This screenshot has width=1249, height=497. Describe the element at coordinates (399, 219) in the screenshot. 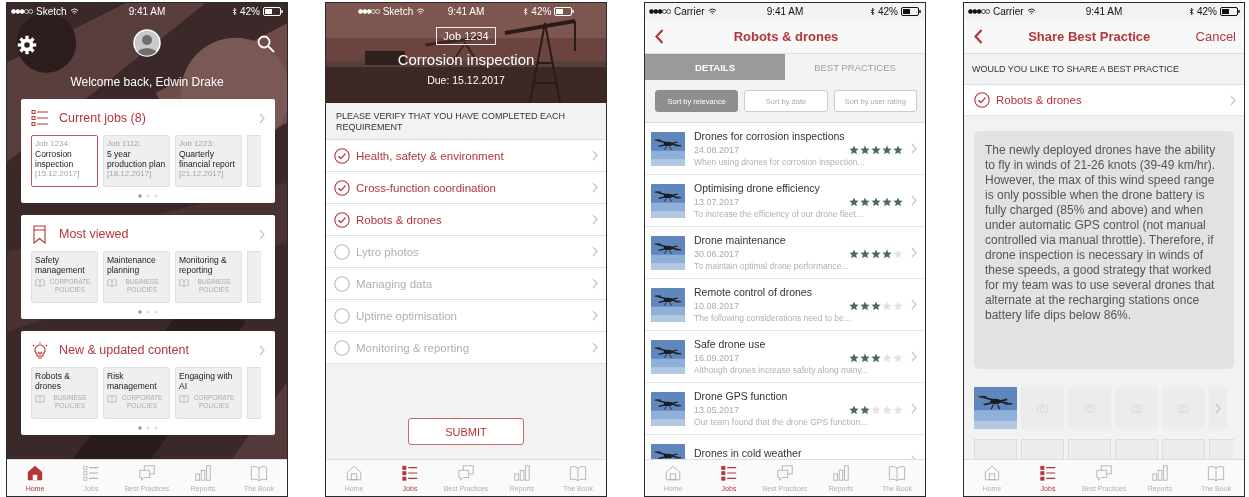

I see `requirement-label: Robots & drones` at that location.